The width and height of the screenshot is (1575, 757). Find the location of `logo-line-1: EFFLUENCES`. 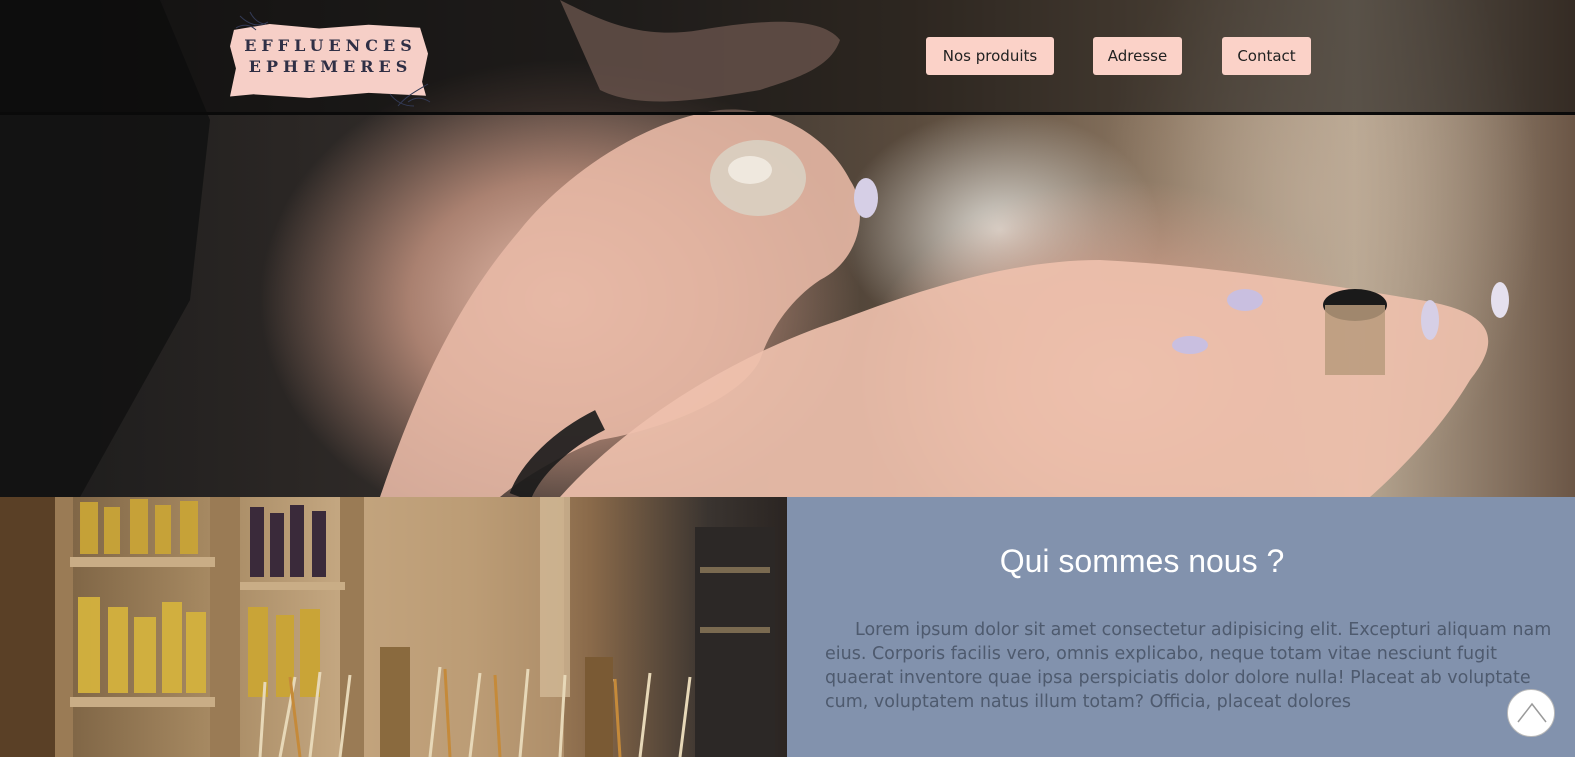

logo-line-1: EFFLUENCES is located at coordinates (330, 45).